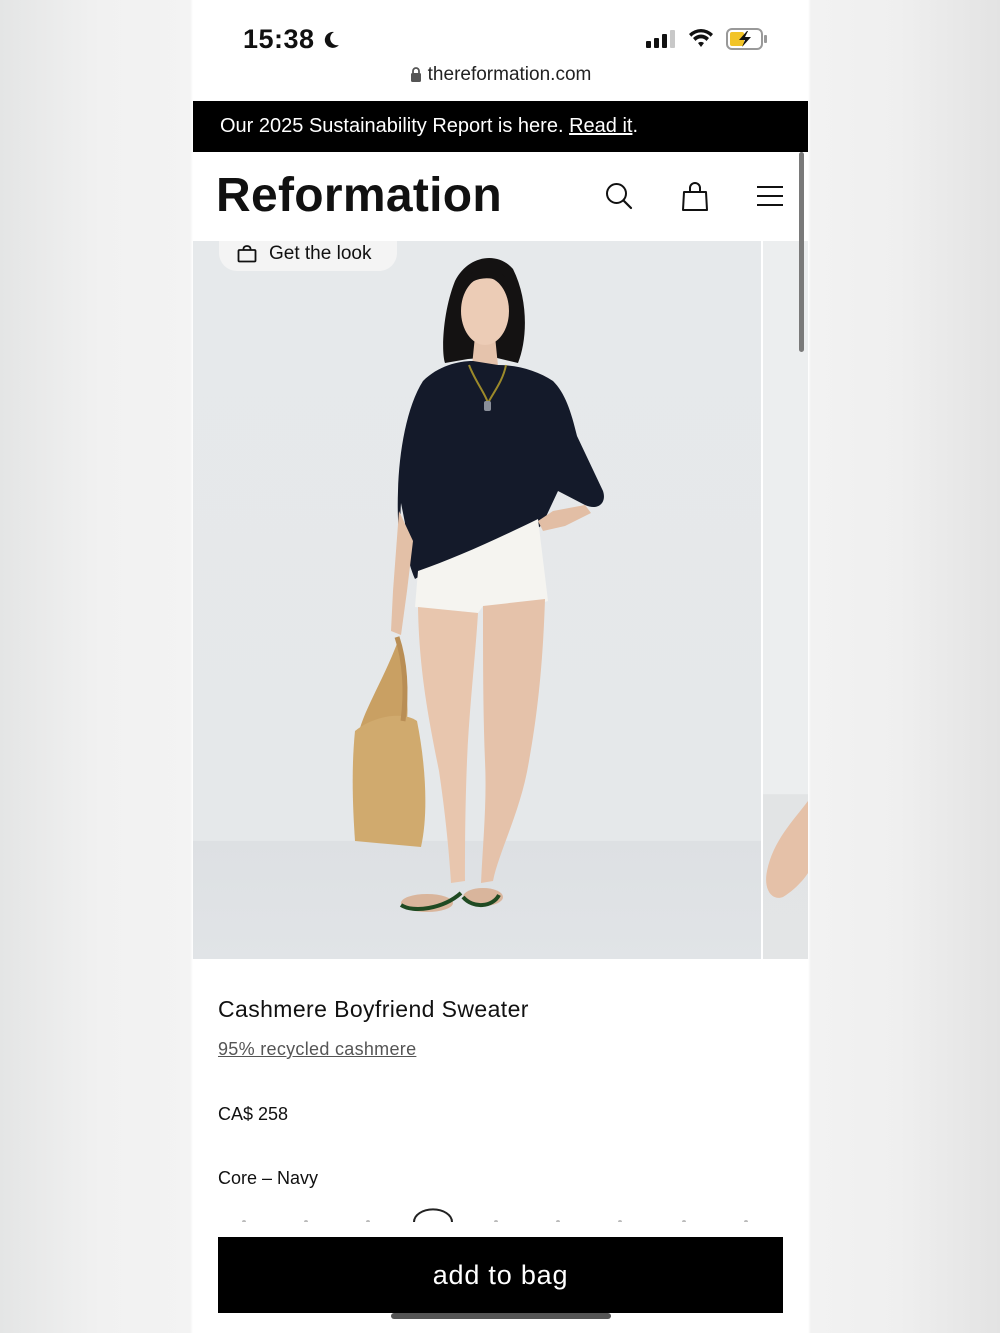  Describe the element at coordinates (373, 1049) in the screenshot. I see `material-link: 95% recycled cashmere` at that location.